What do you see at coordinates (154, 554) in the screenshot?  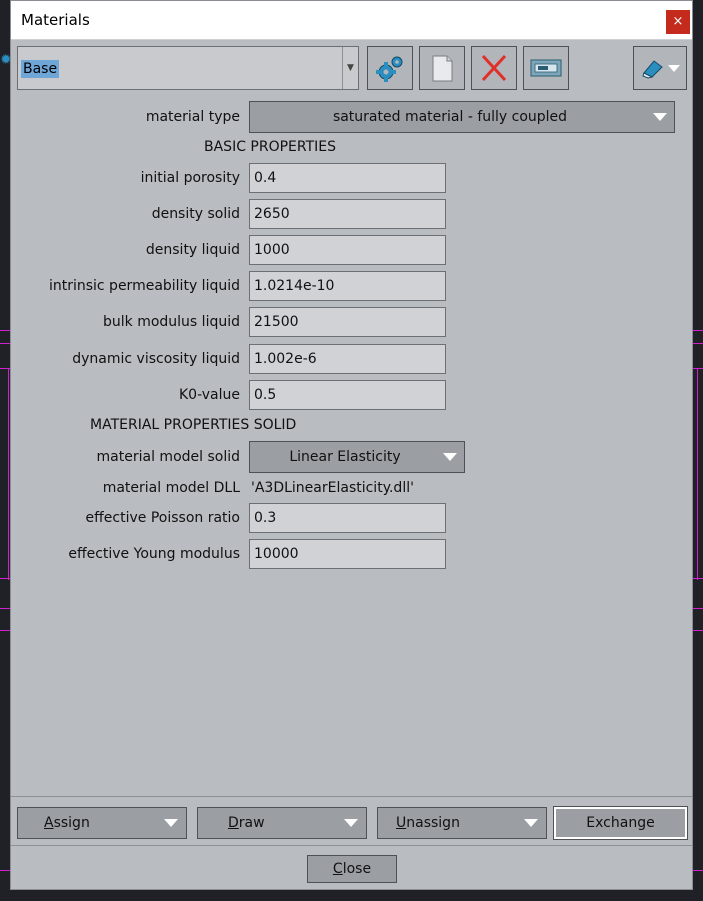 I see `field-label: effective Young modulus` at bounding box center [154, 554].